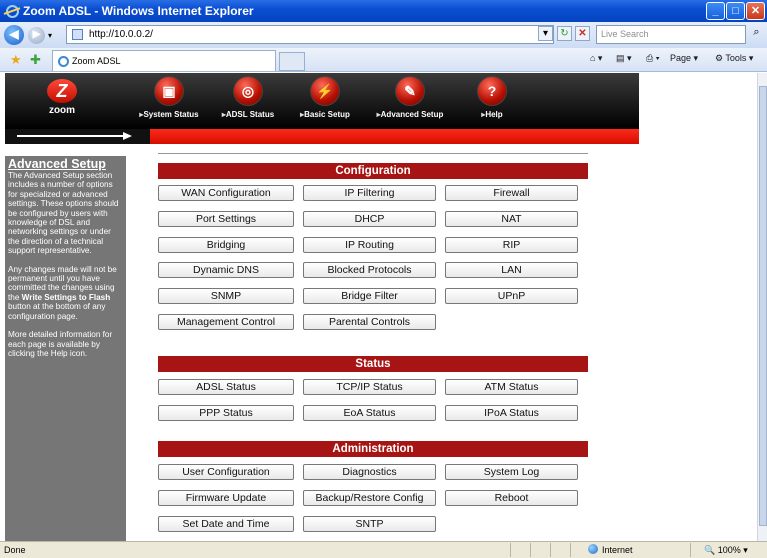 Image resolution: width=767 pixels, height=558 pixels. What do you see at coordinates (373, 364) in the screenshot?
I see `status-header: Status` at bounding box center [373, 364].